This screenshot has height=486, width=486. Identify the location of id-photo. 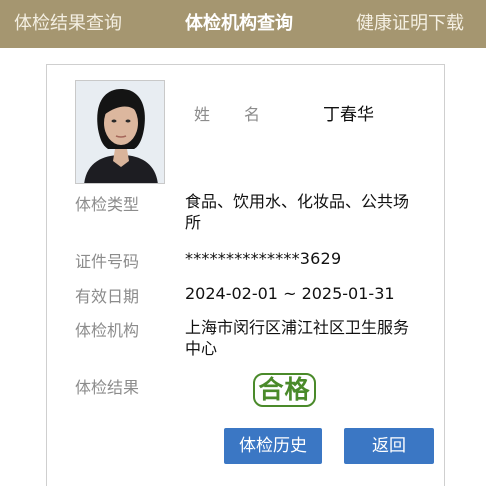
(120, 132).